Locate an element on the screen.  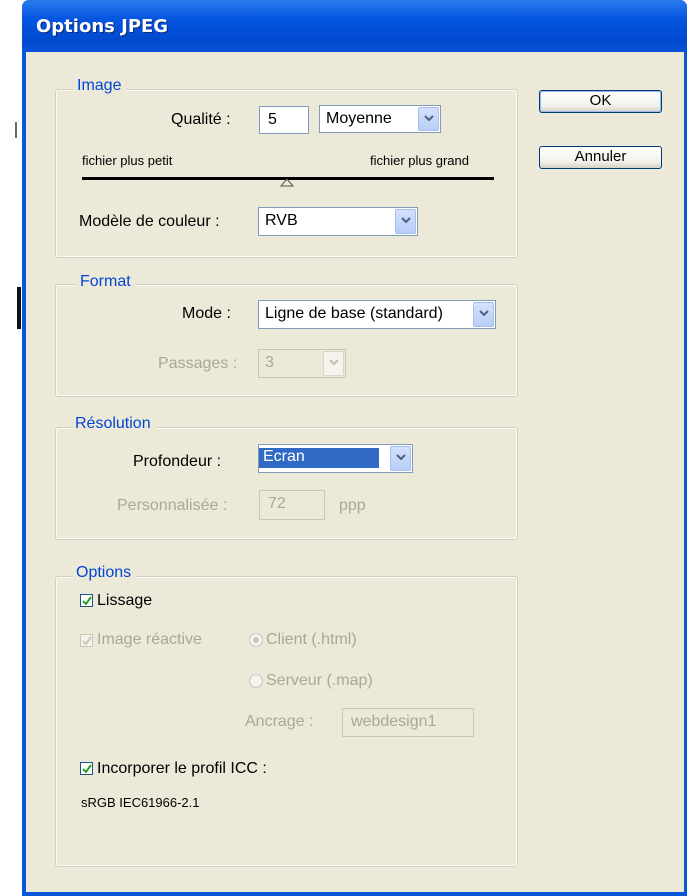
slider-min-label: fichier plus petit is located at coordinates (127, 160).